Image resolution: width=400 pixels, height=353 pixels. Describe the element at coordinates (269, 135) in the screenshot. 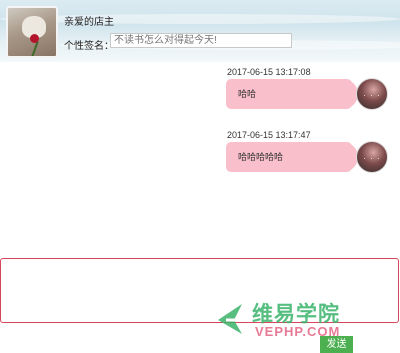

I see `message-timestamp: 2017-06-15 13:17:47` at that location.